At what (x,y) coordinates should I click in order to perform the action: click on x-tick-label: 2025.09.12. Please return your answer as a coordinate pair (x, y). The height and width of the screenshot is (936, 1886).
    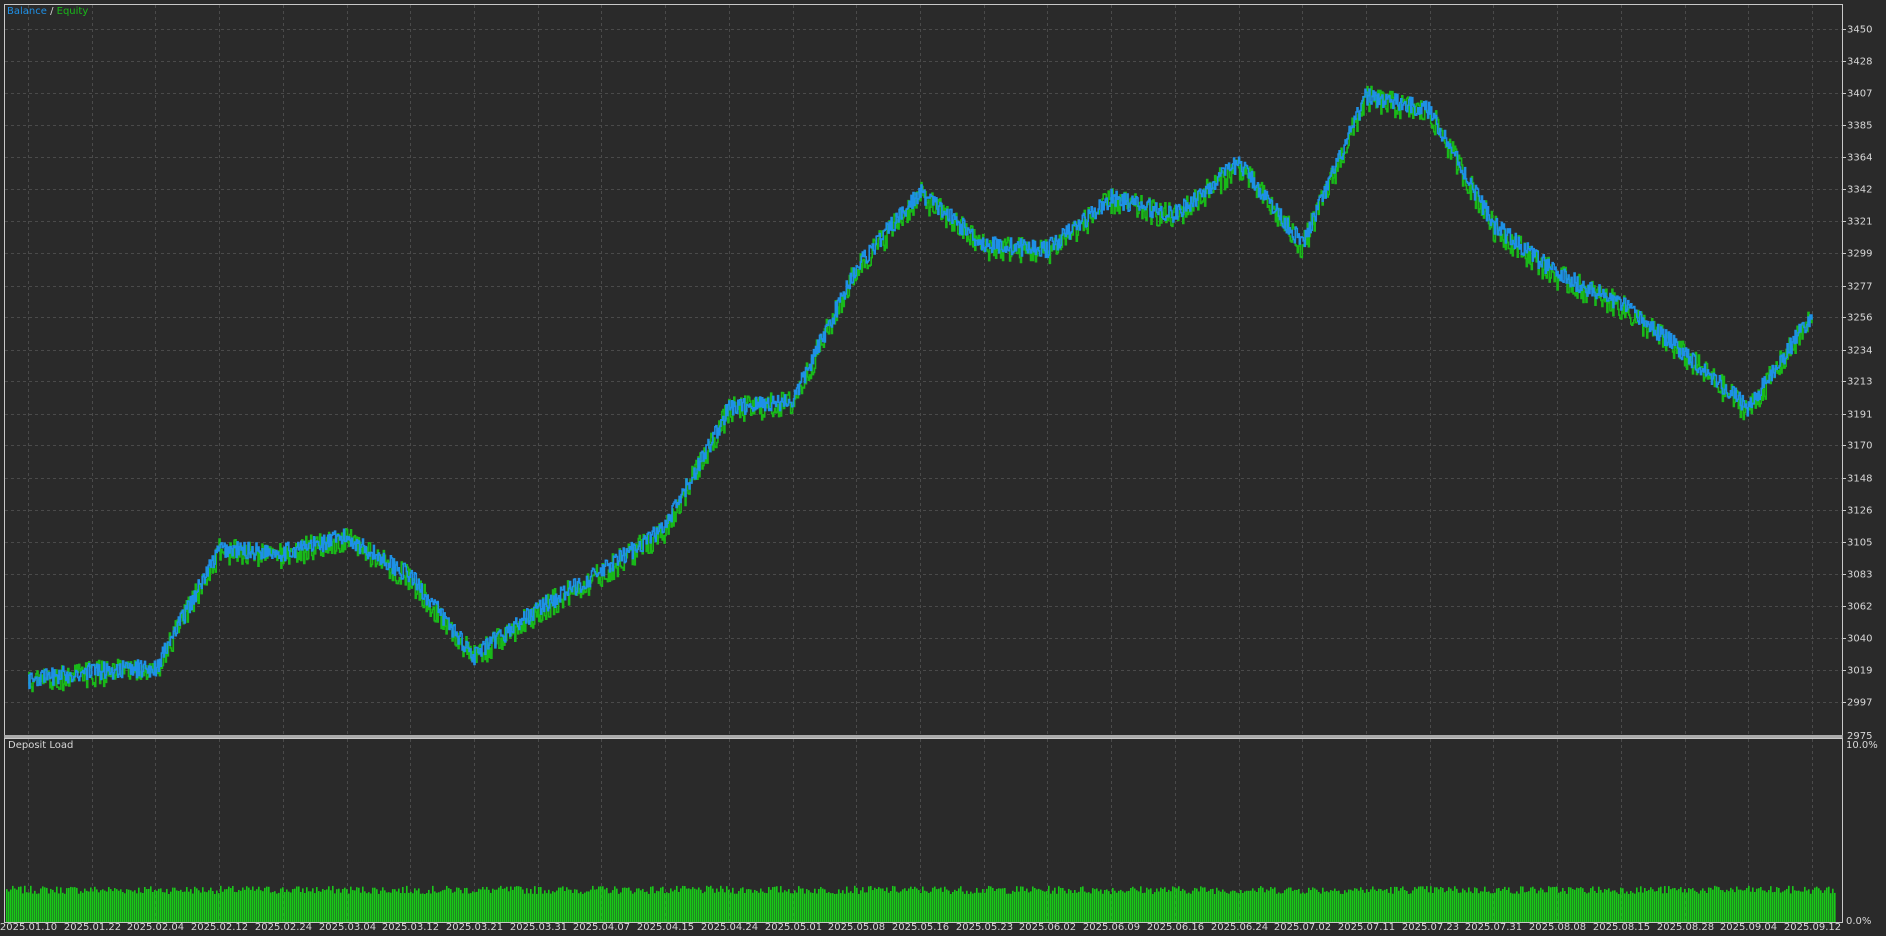
    Looking at the image, I should click on (1812, 927).